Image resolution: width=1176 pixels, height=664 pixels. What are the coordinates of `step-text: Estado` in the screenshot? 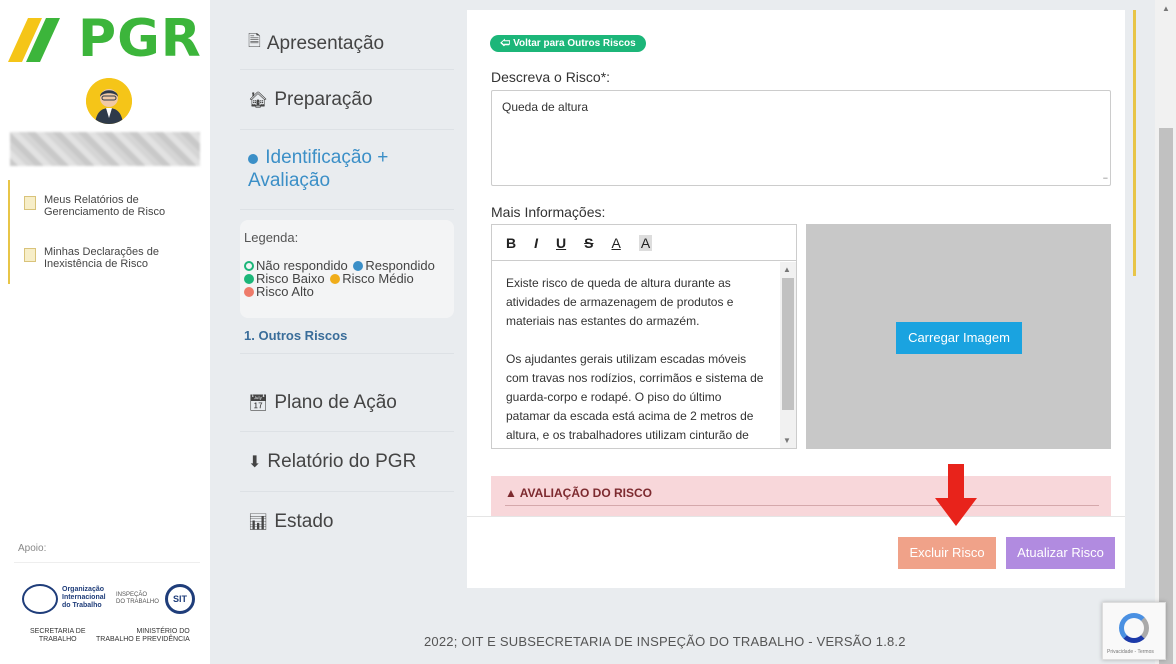 It's located at (304, 521).